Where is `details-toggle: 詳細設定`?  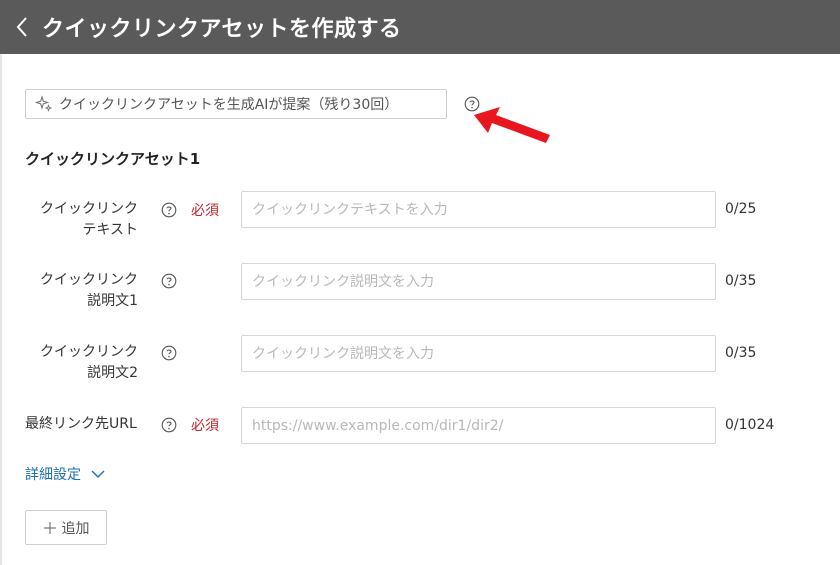
details-toggle: 詳細設定 is located at coordinates (65, 474).